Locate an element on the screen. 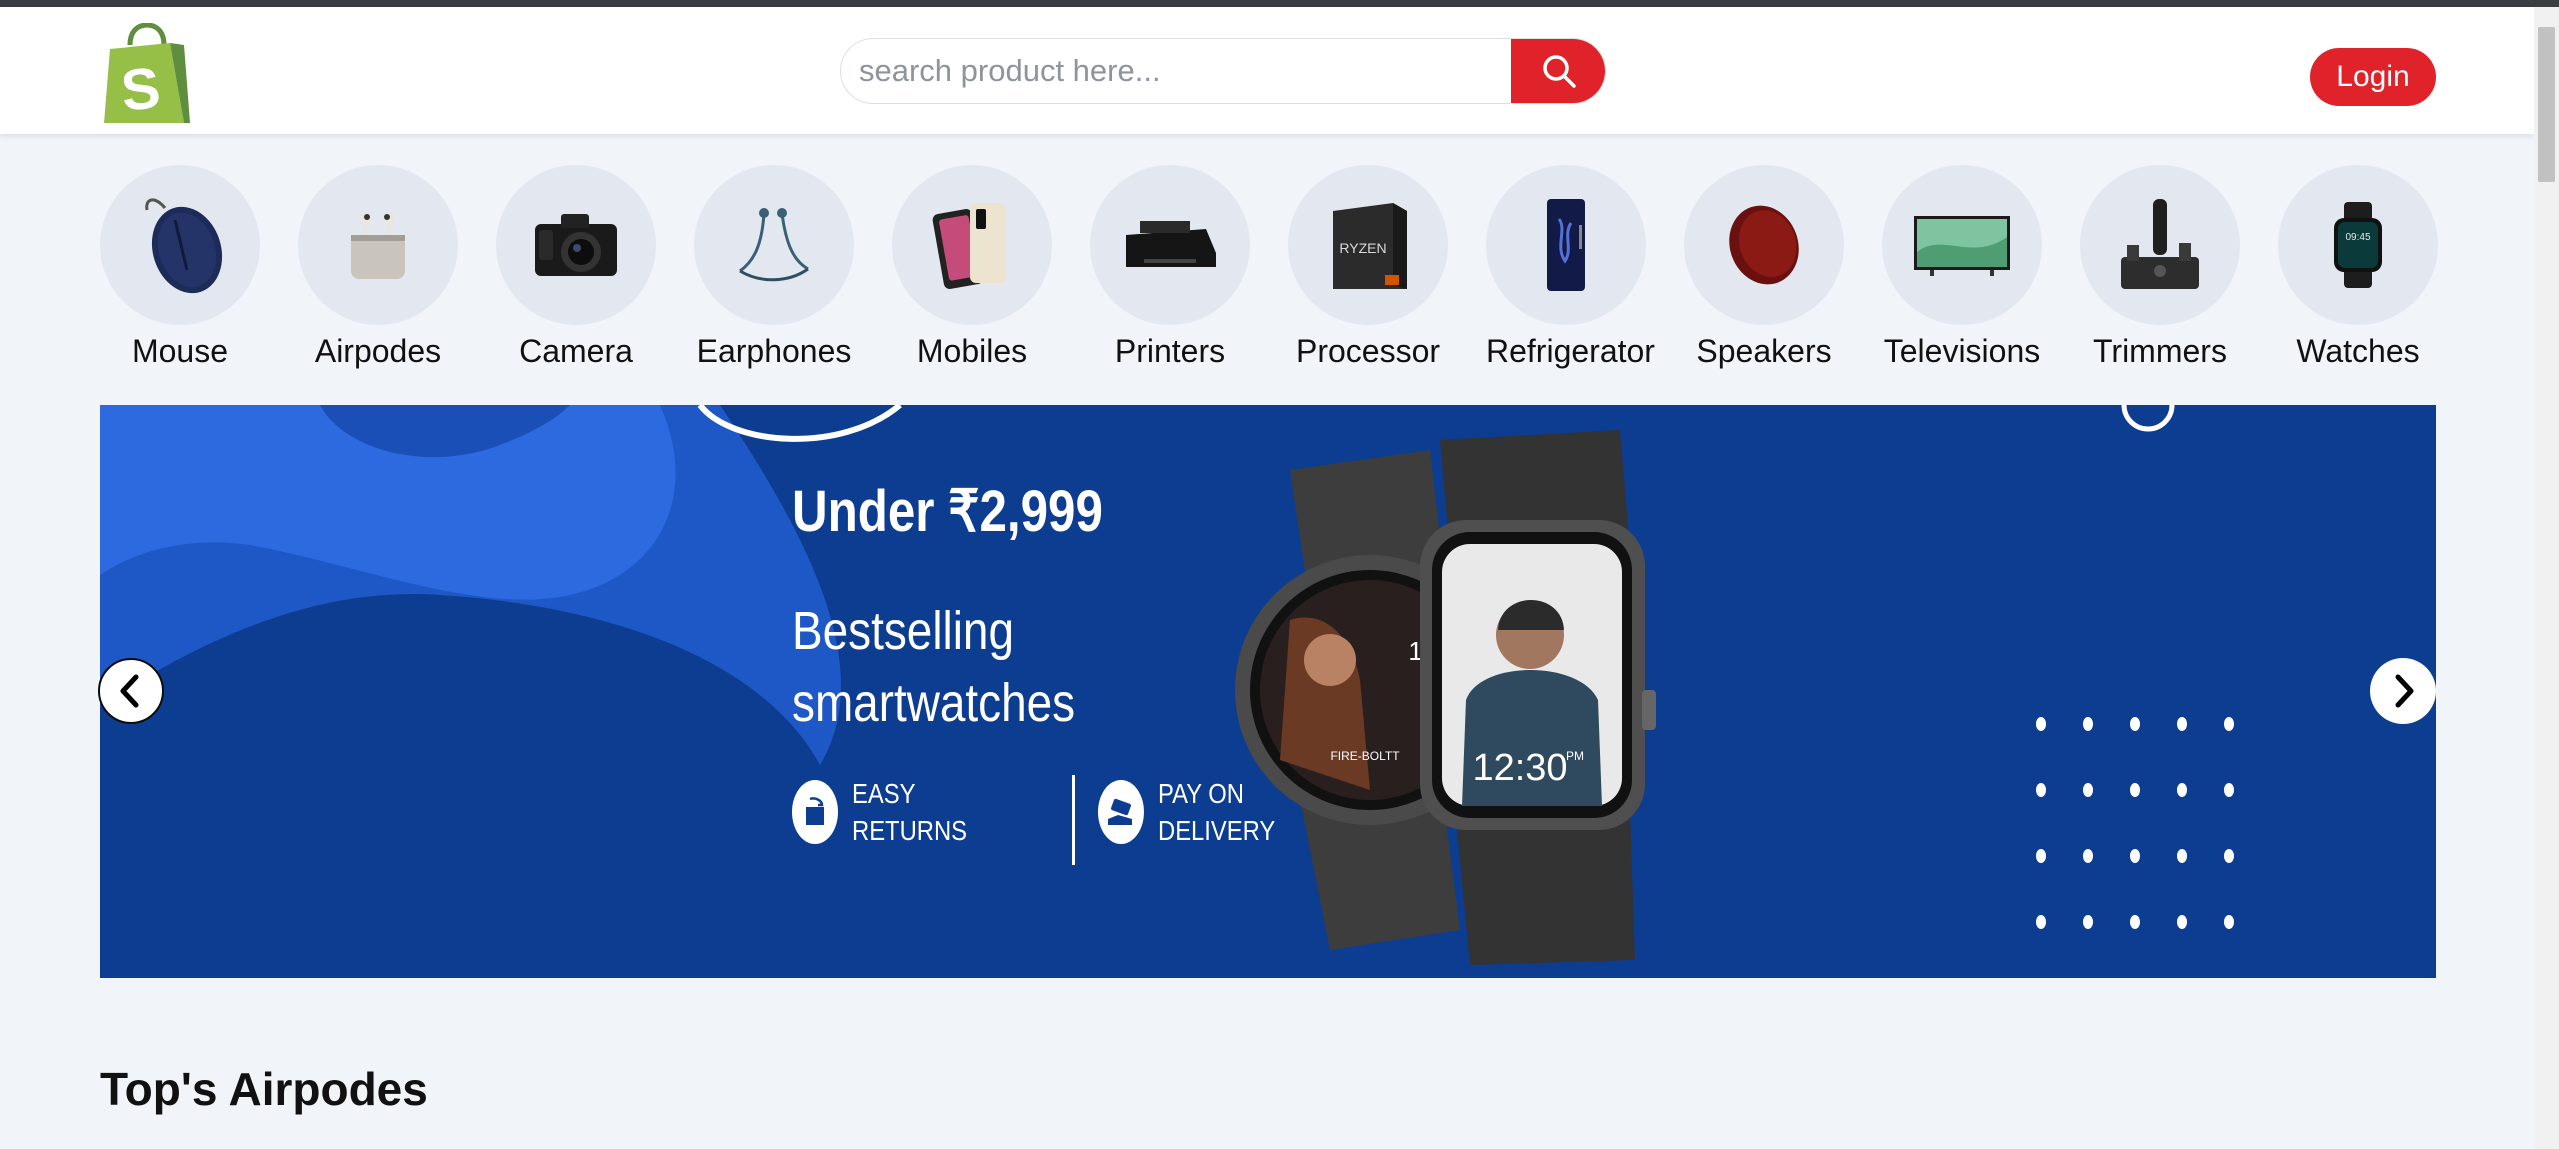 This screenshot has width=2559, height=1149. watch-2-time: 12:30 is located at coordinates (1519, 768).